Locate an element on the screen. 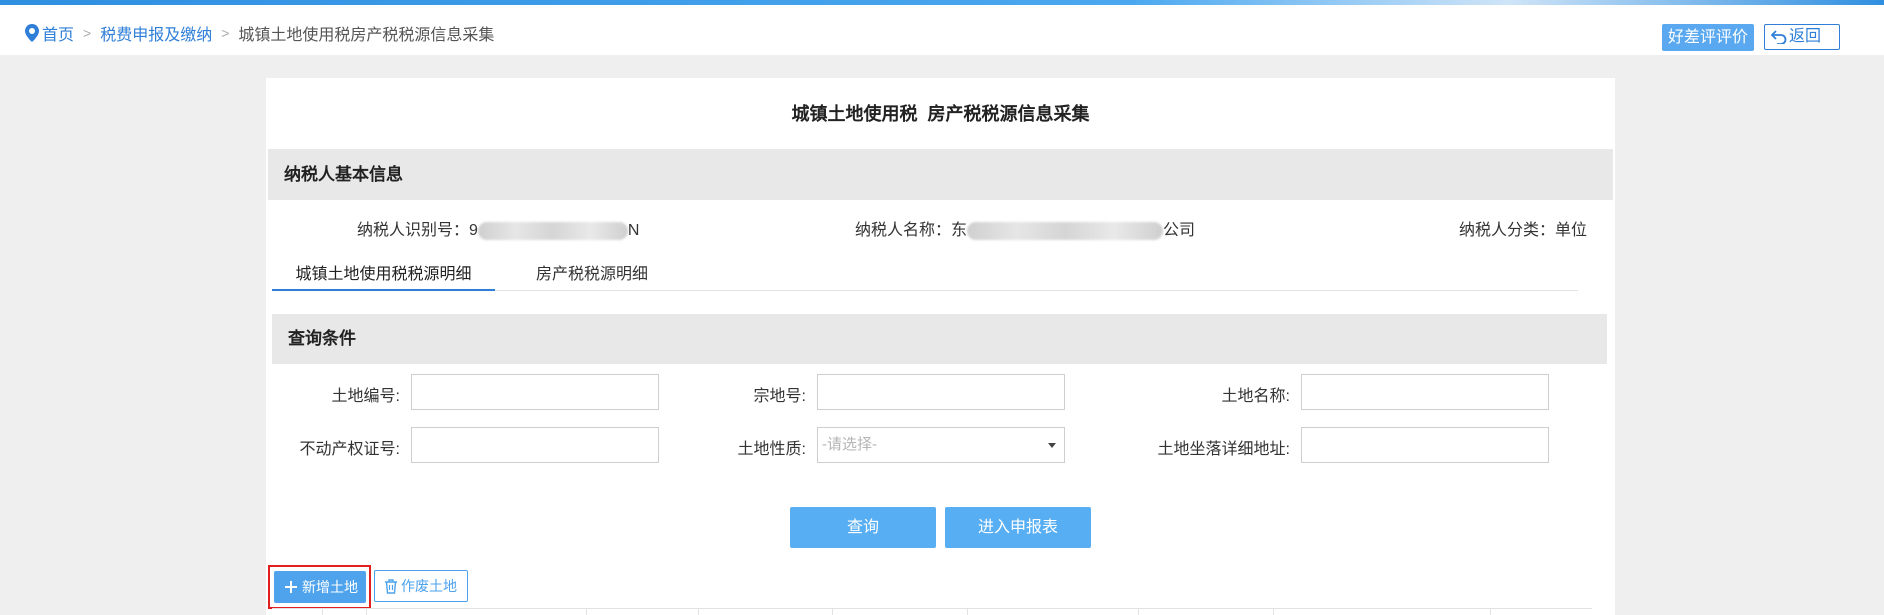 The image size is (1884, 615). breadcrumb-current: 城镇土地使用税房产税税源信息采集 is located at coordinates (366, 35).